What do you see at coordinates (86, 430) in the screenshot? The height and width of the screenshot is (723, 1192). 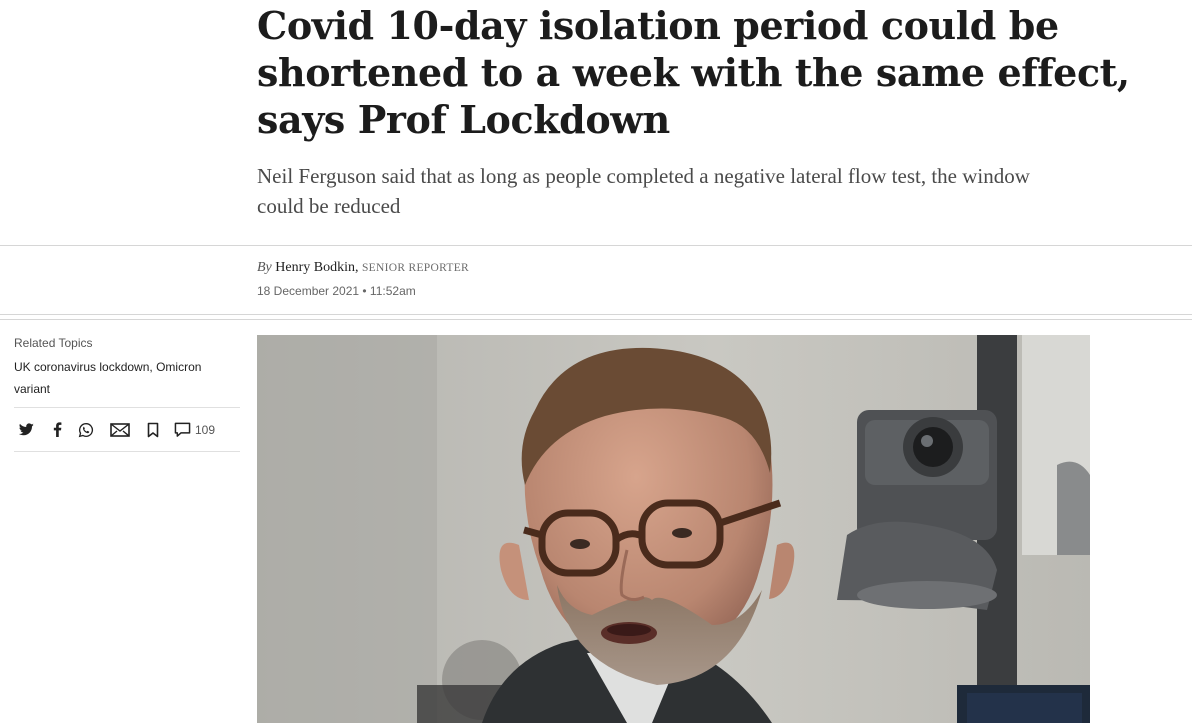 I see `whatsapp-icon` at bounding box center [86, 430].